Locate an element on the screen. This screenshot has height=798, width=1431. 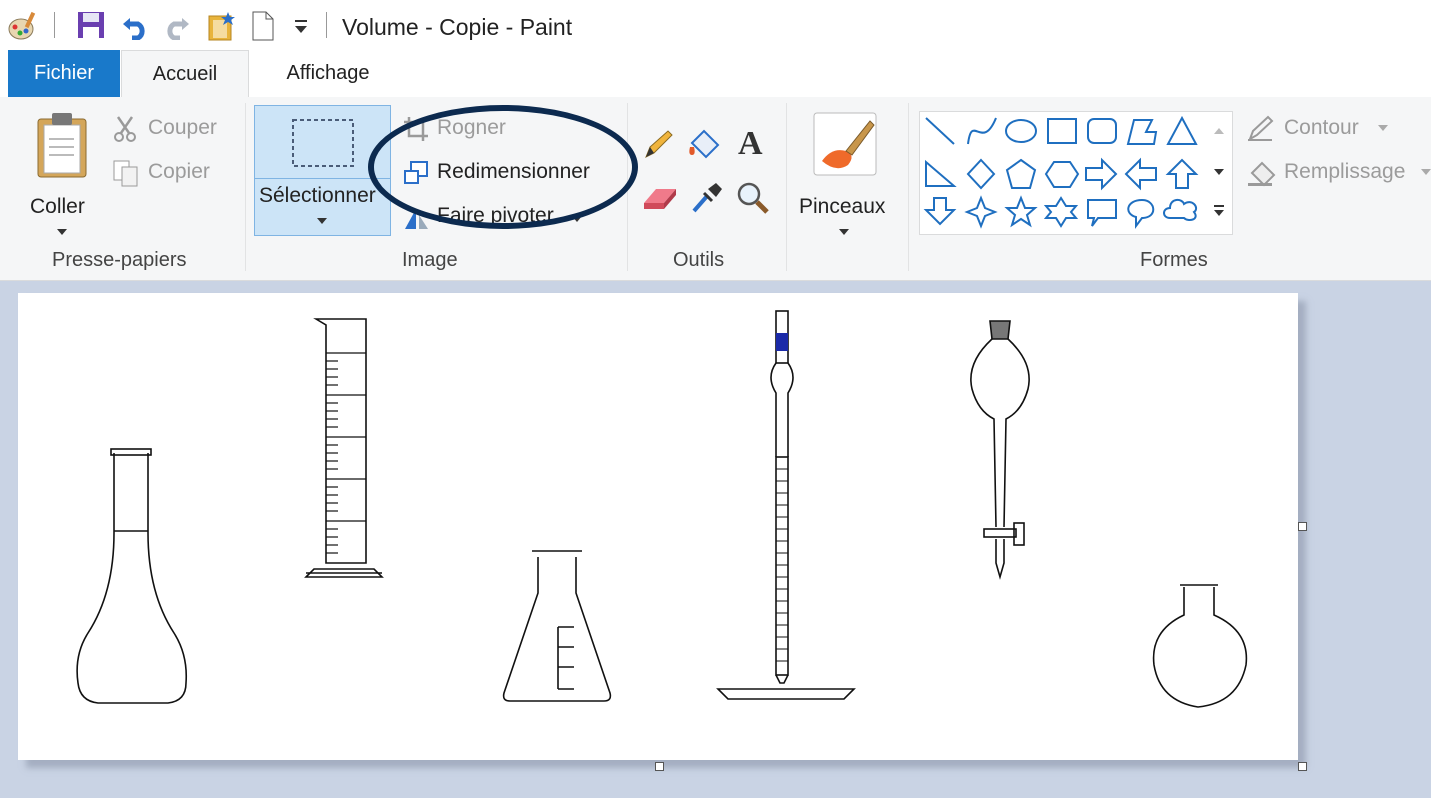
shape-right-triangle-icon is located at coordinates (941, 173).